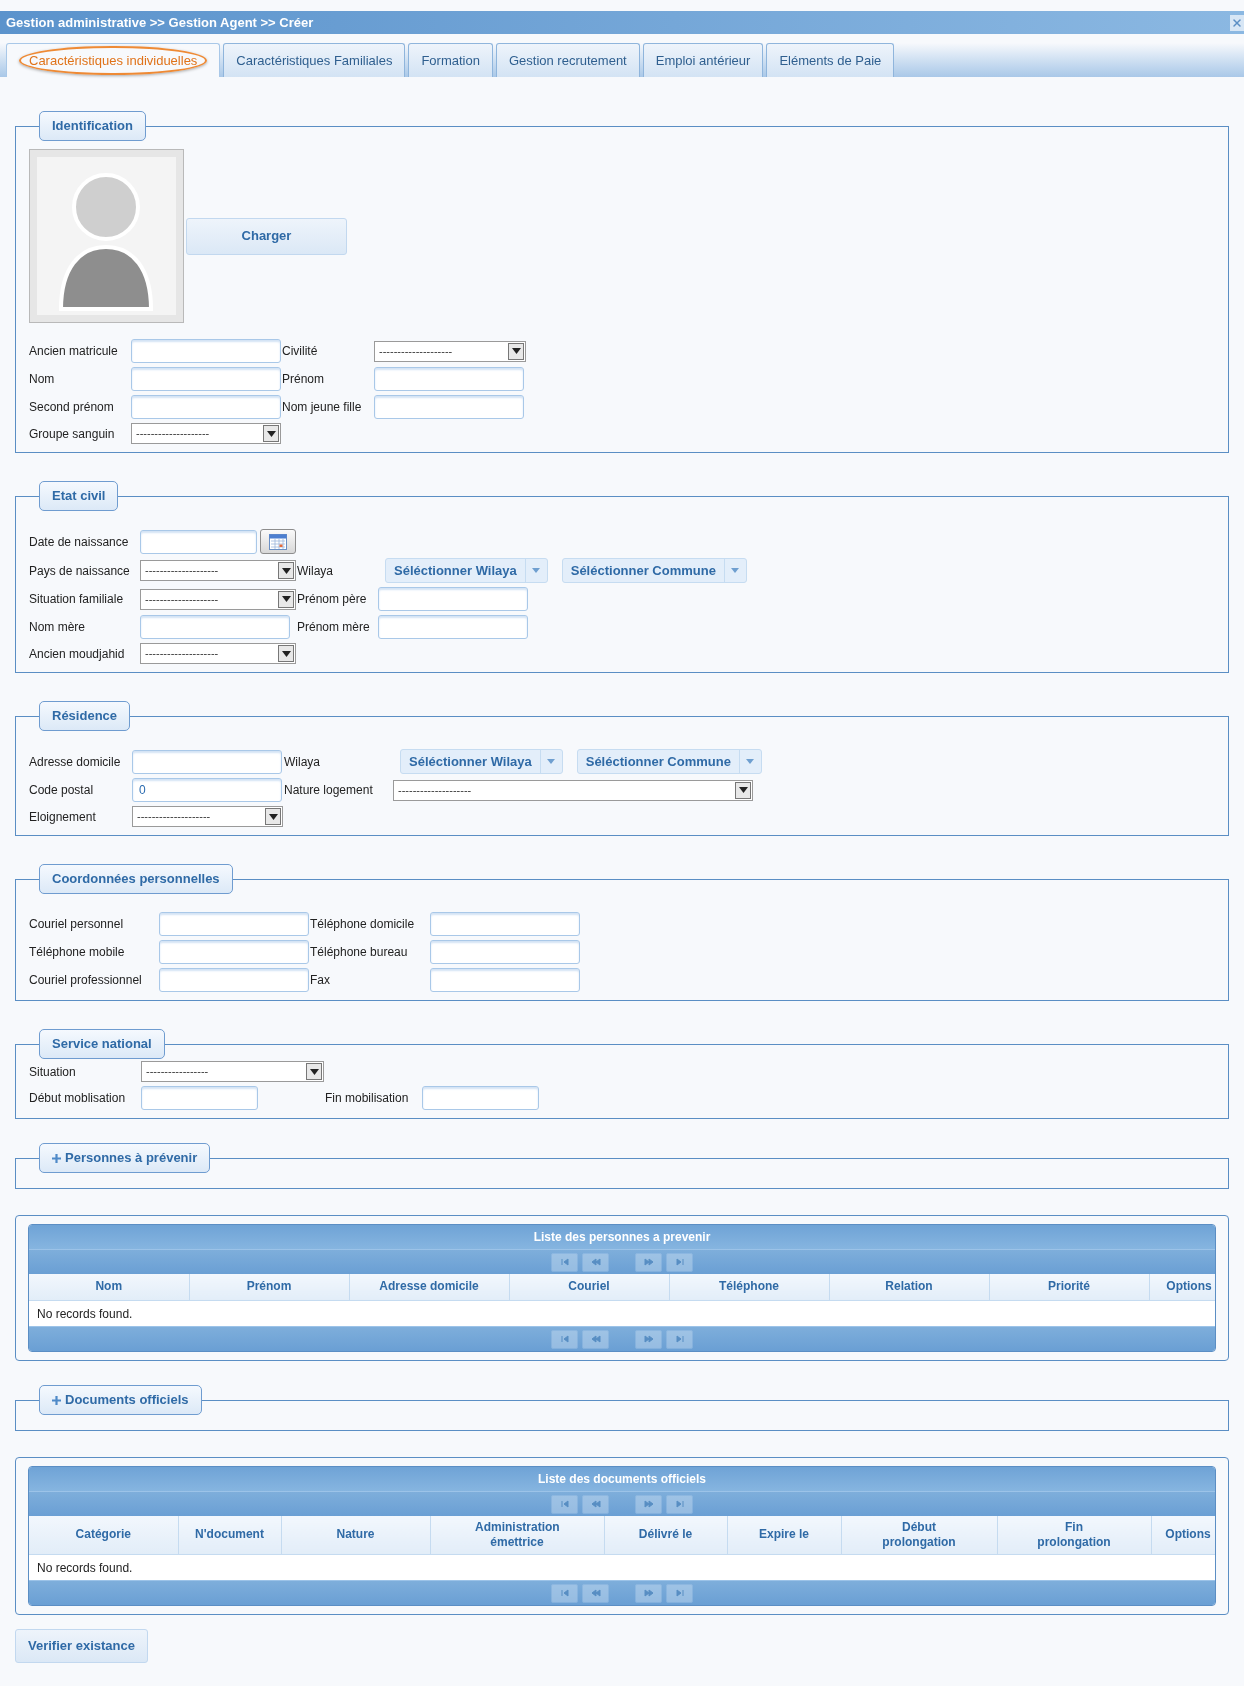 The height and width of the screenshot is (1686, 1244). What do you see at coordinates (830, 60) in the screenshot?
I see `tab: Eléments de Paie` at bounding box center [830, 60].